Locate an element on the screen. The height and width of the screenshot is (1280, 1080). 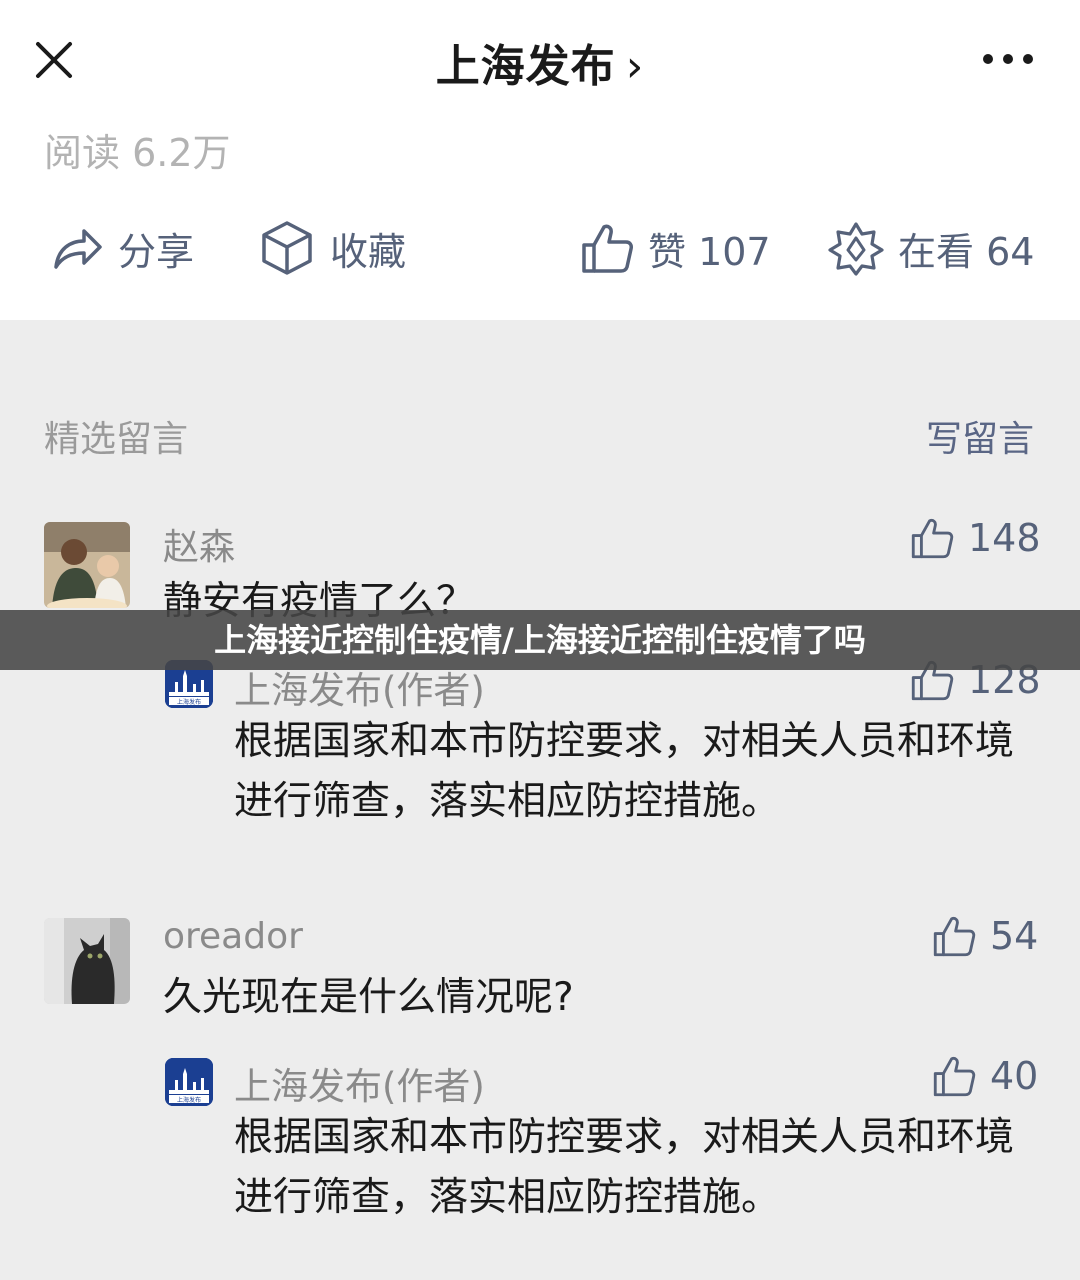
reply-like-button: 40 is located at coordinates (985, 1076).